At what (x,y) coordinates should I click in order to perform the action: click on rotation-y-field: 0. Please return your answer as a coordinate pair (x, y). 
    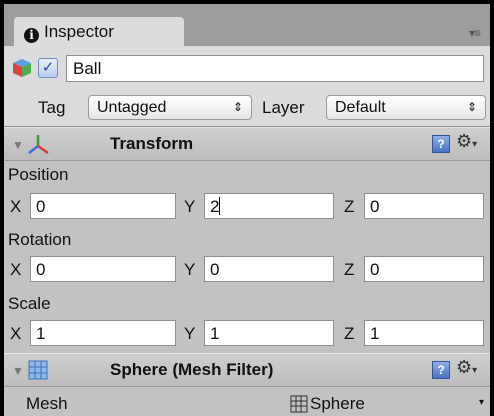
    Looking at the image, I should click on (269, 269).